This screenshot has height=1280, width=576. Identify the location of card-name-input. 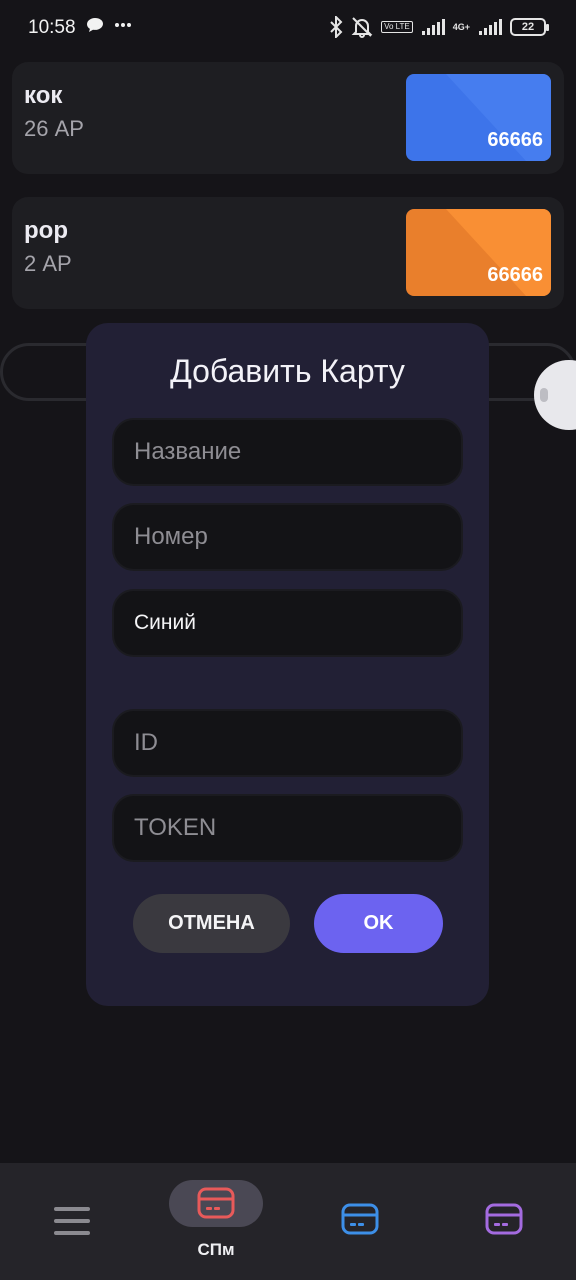
(287, 452).